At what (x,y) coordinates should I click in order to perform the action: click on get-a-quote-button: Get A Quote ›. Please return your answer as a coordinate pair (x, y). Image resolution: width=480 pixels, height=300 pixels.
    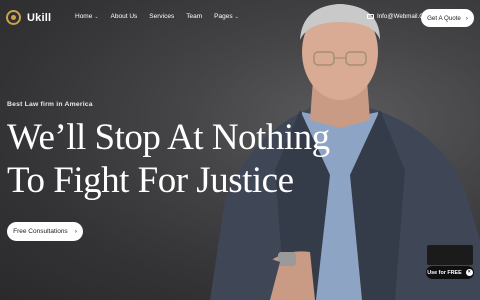
    Looking at the image, I should click on (447, 18).